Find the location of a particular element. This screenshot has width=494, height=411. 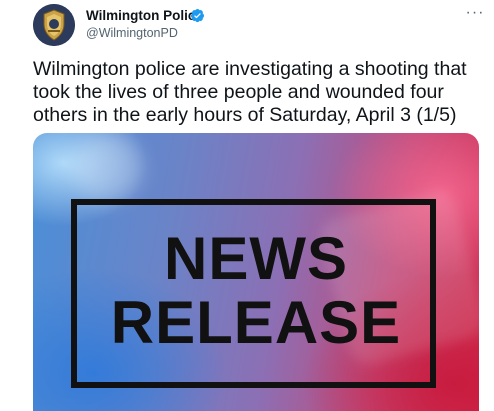

media-headline-line2: RELEASE is located at coordinates (256, 322).